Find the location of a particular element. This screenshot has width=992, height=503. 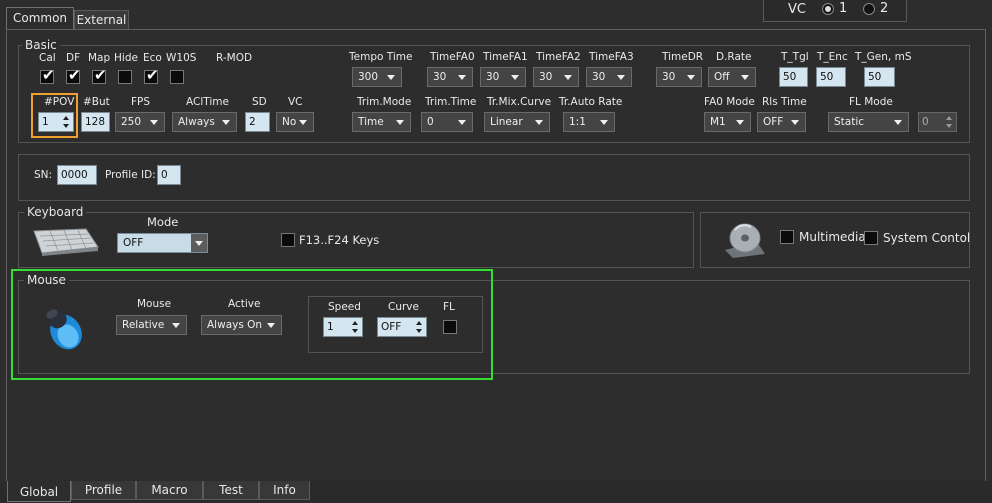

t-enc-label: T_Enc is located at coordinates (832, 57).